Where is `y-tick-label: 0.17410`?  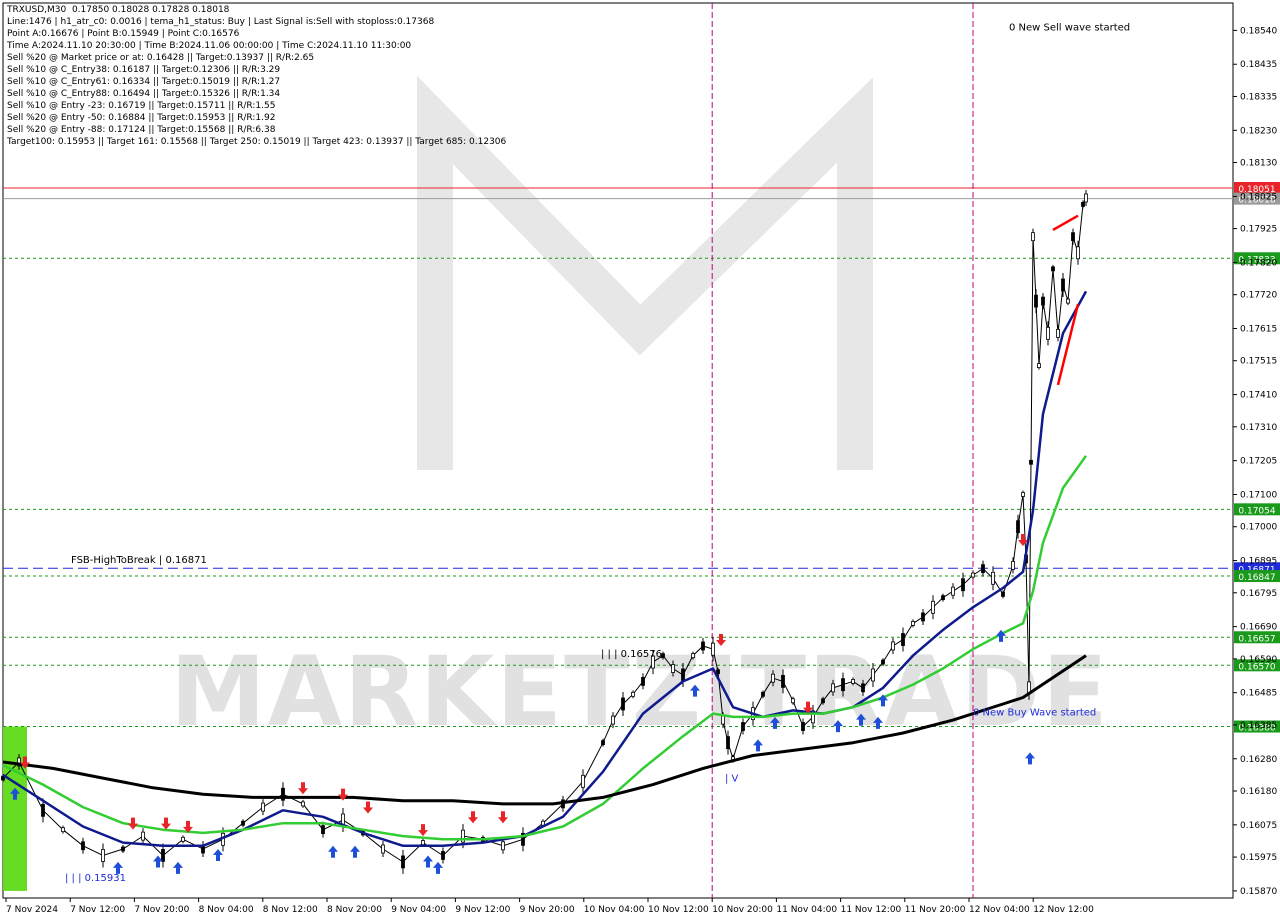 y-tick-label: 0.17410 is located at coordinates (1258, 396).